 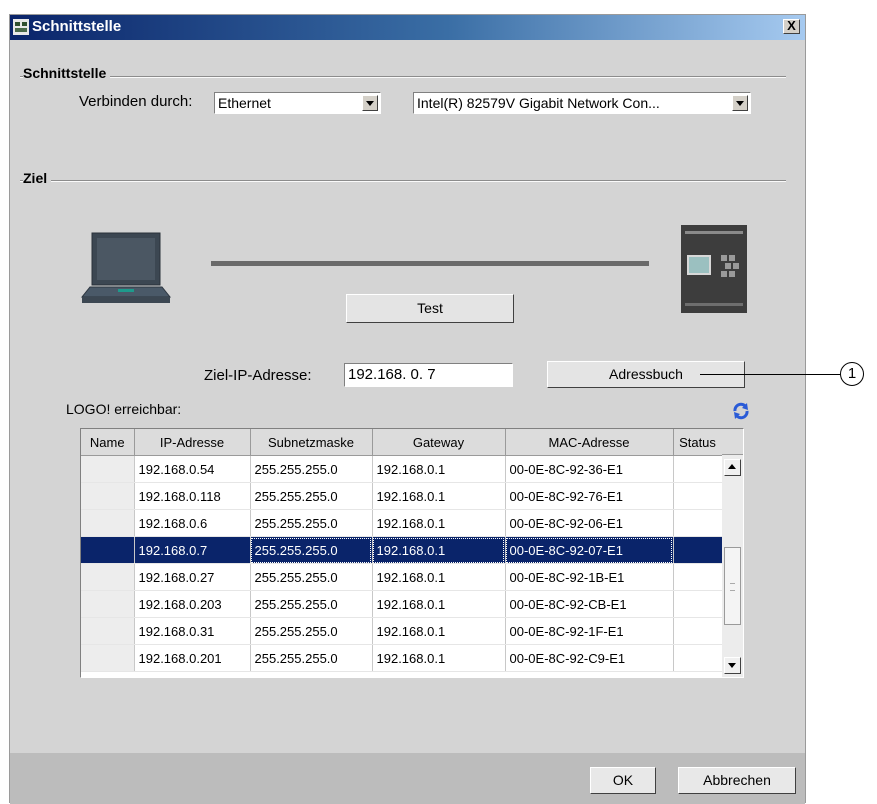 I want to click on cell-mac: 00-0E-8C-92-1F-E1, so click(x=589, y=631).